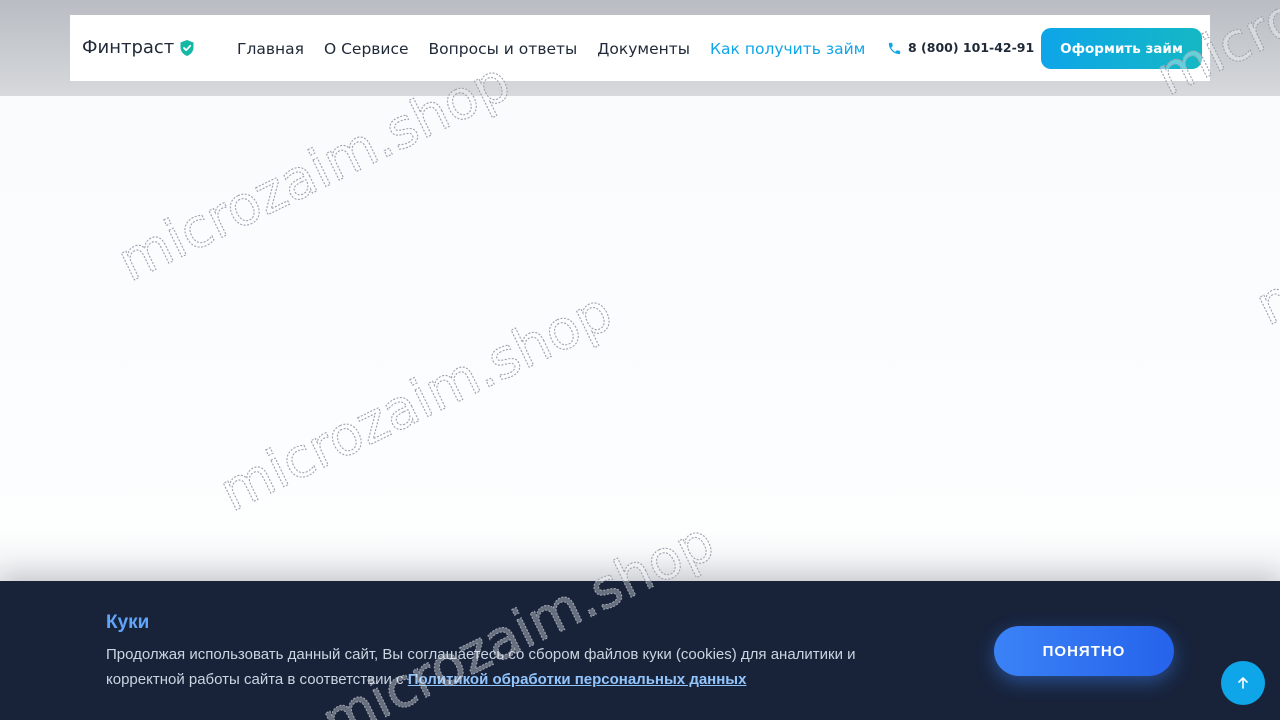  I want to click on cookie-title: Куки, so click(128, 622).